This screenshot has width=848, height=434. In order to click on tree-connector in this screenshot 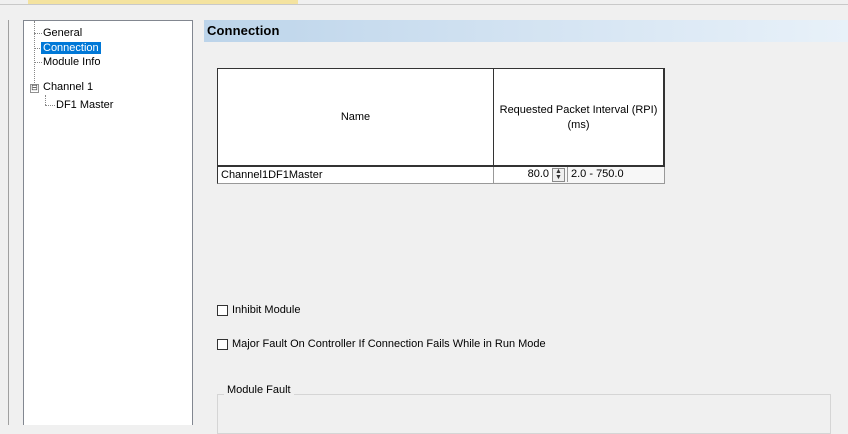, I will do `click(45, 100)`.